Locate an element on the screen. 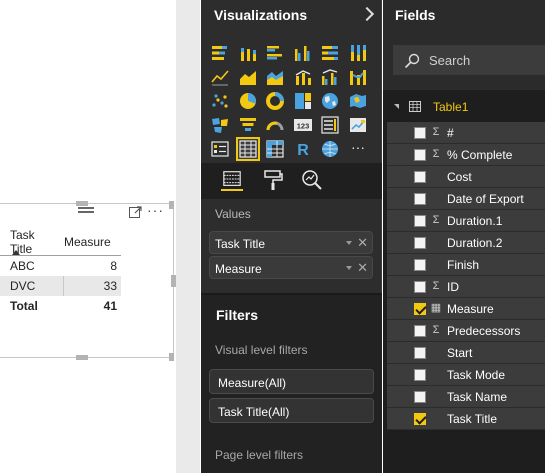  resize-handle-top is located at coordinates (82, 203).